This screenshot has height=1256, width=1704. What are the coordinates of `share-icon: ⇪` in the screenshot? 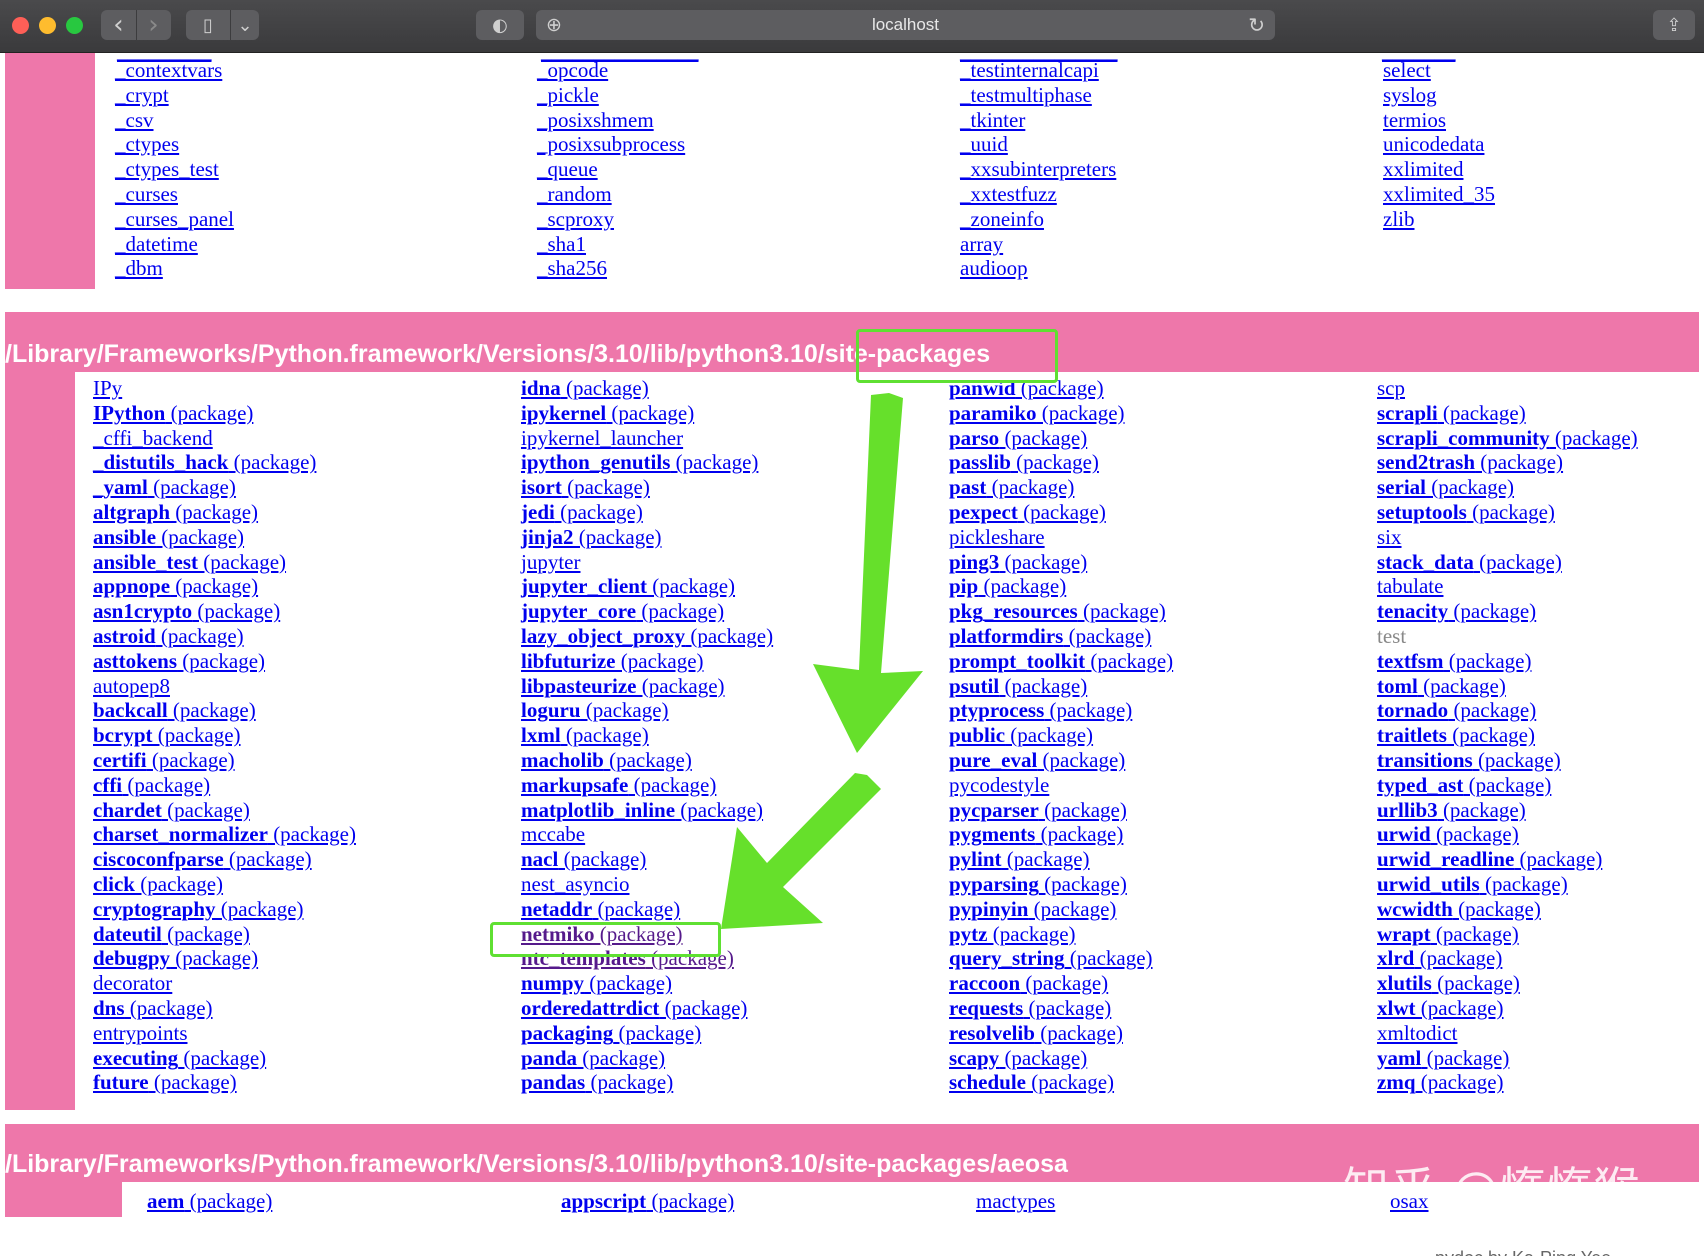 It's located at (1674, 25).